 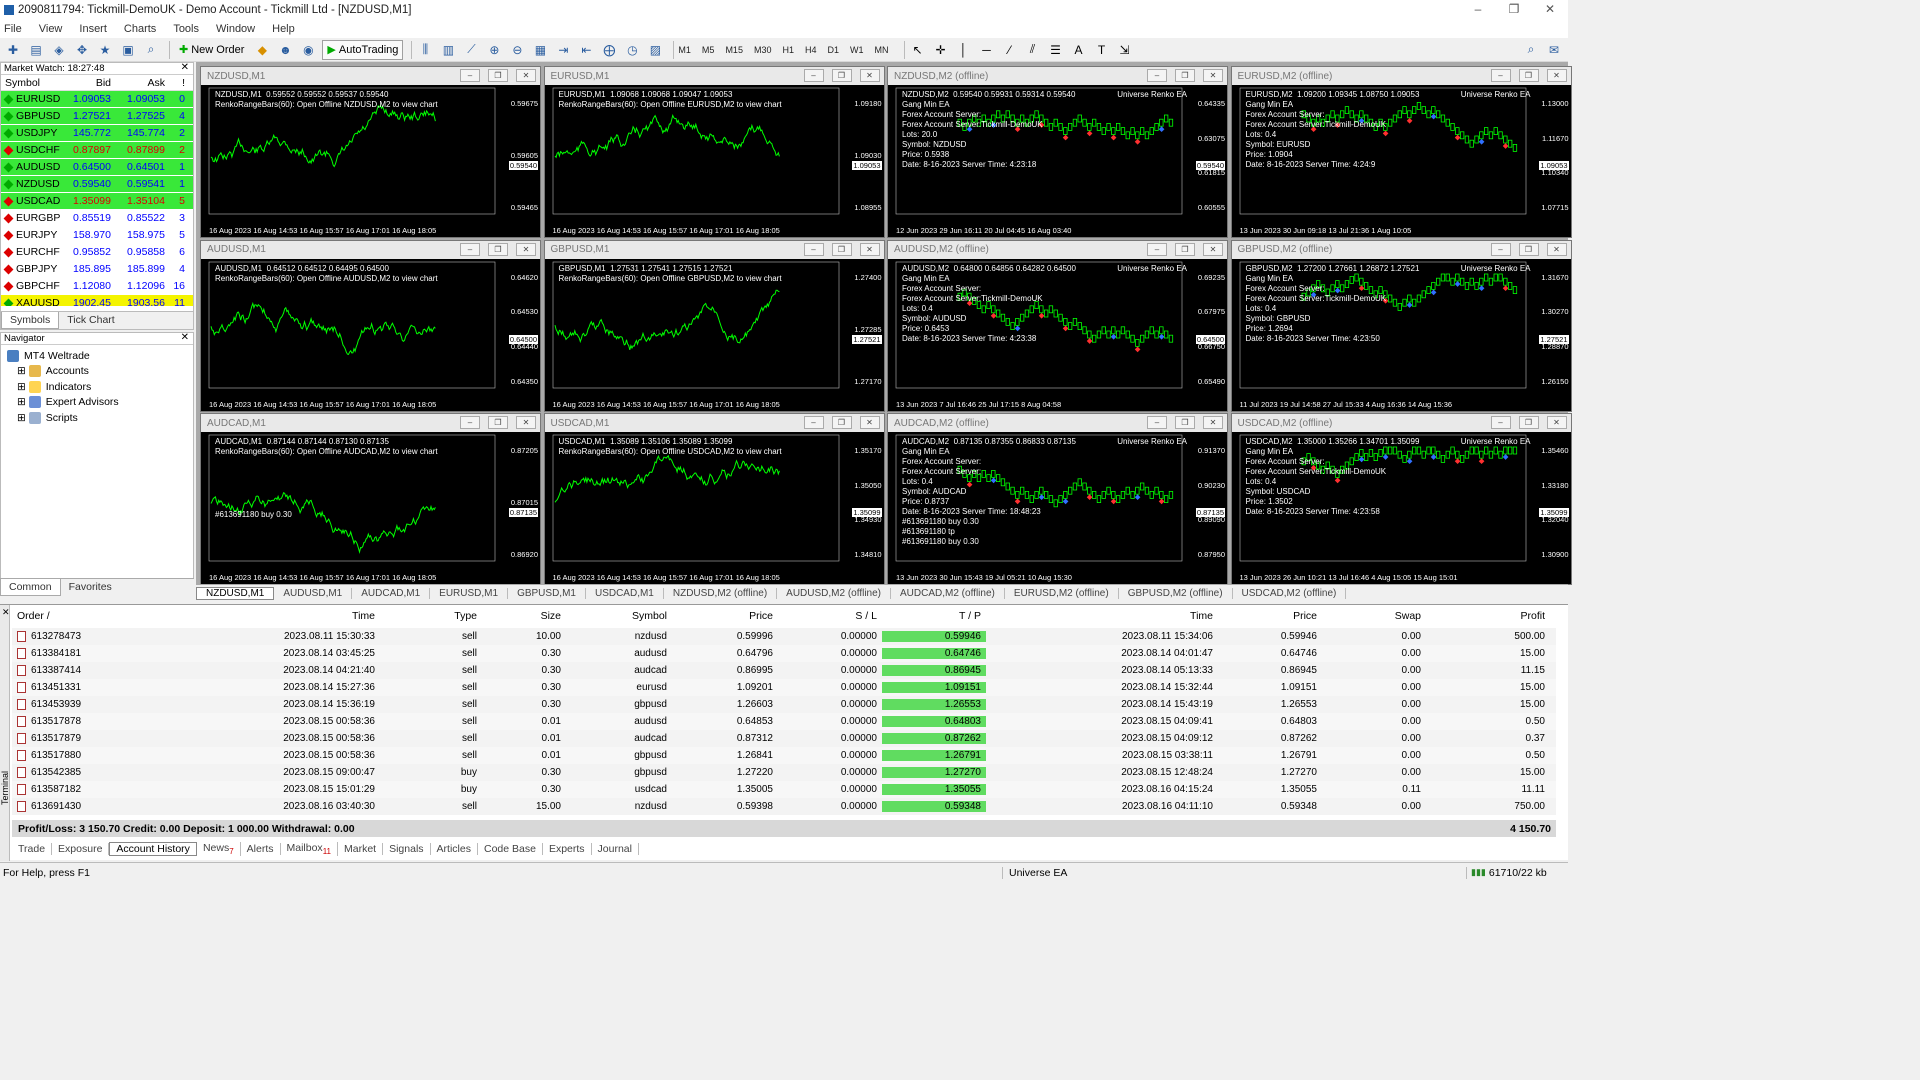 What do you see at coordinates (80, 618) in the screenshot?
I see `column-header: Order /` at bounding box center [80, 618].